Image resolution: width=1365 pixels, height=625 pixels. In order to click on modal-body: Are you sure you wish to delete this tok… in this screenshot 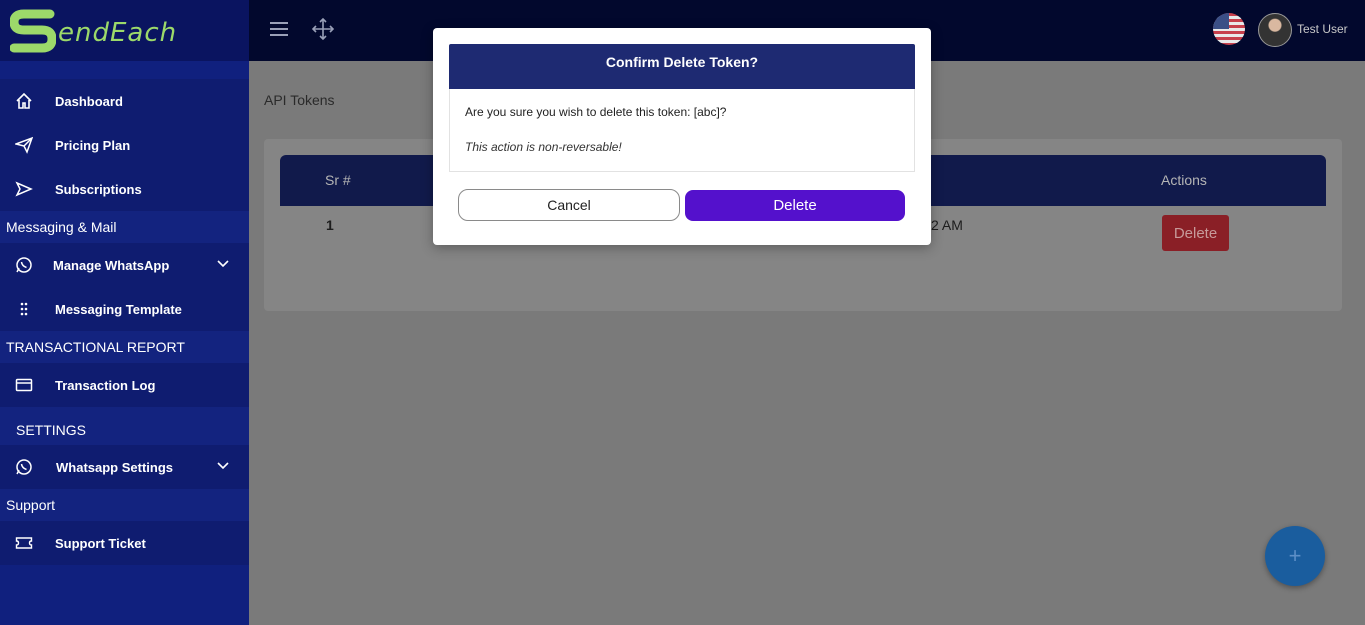, I will do `click(682, 130)`.